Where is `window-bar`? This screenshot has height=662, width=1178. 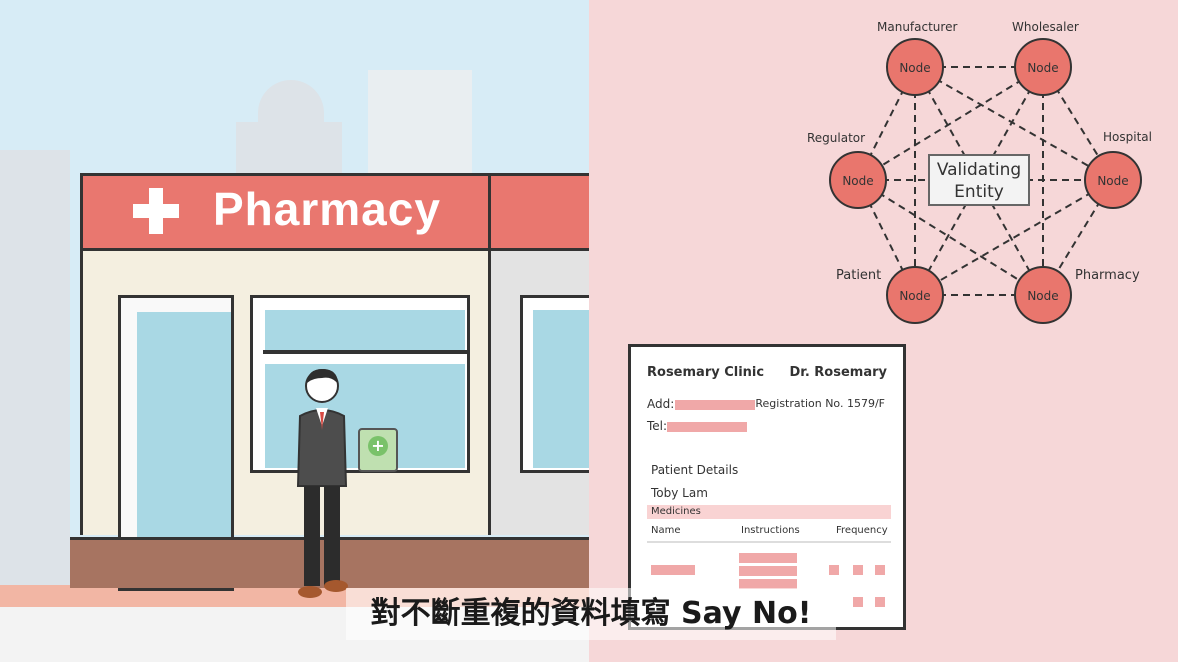 window-bar is located at coordinates (365, 352).